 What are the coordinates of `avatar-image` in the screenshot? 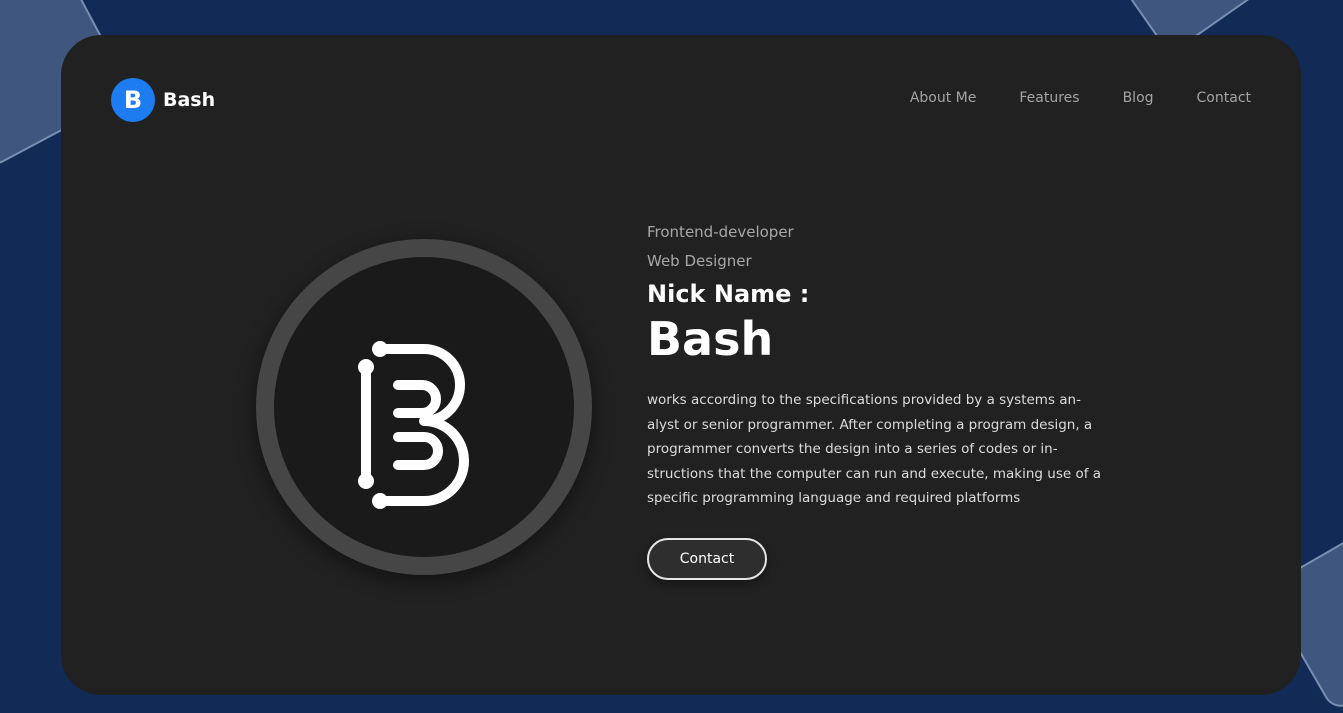 It's located at (424, 407).